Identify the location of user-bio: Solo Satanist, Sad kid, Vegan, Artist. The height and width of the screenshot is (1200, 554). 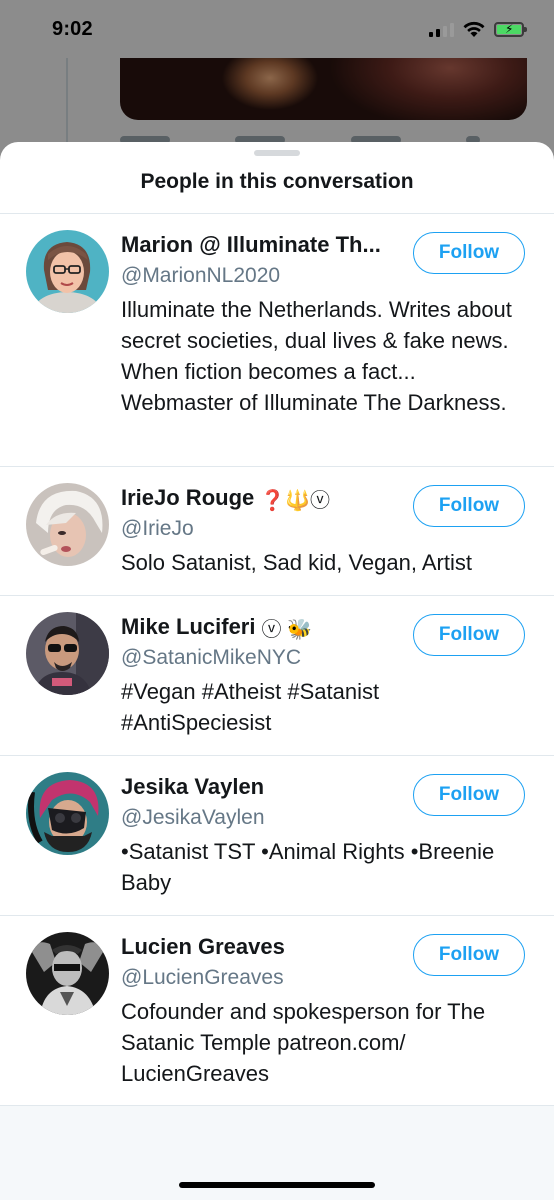
(296, 562).